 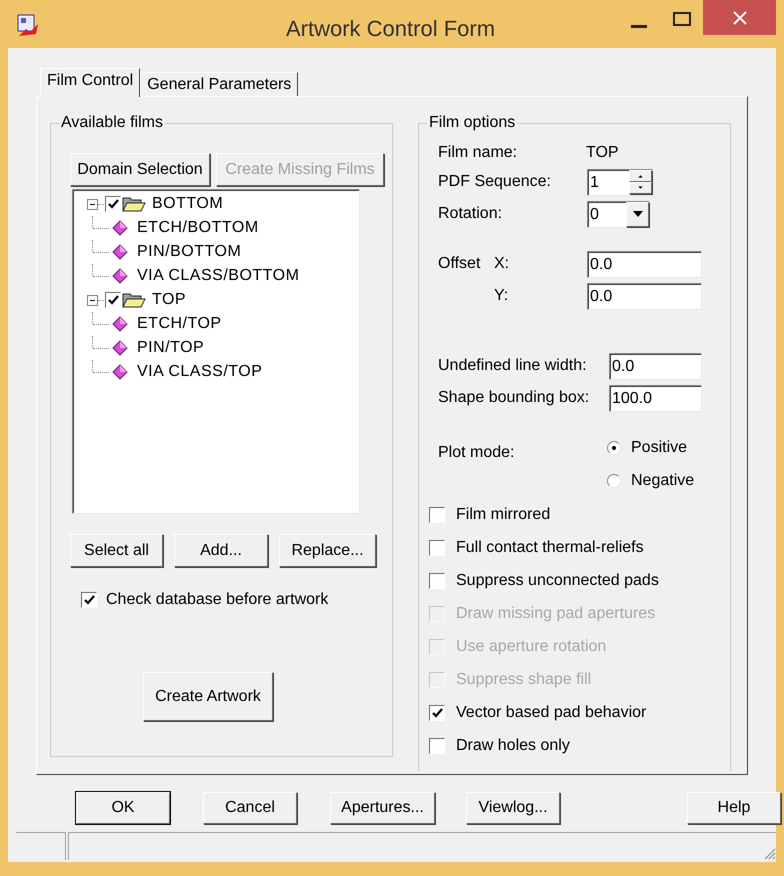 What do you see at coordinates (550, 548) in the screenshot?
I see `checkbox-label: Full contact thermal-reliefs` at bounding box center [550, 548].